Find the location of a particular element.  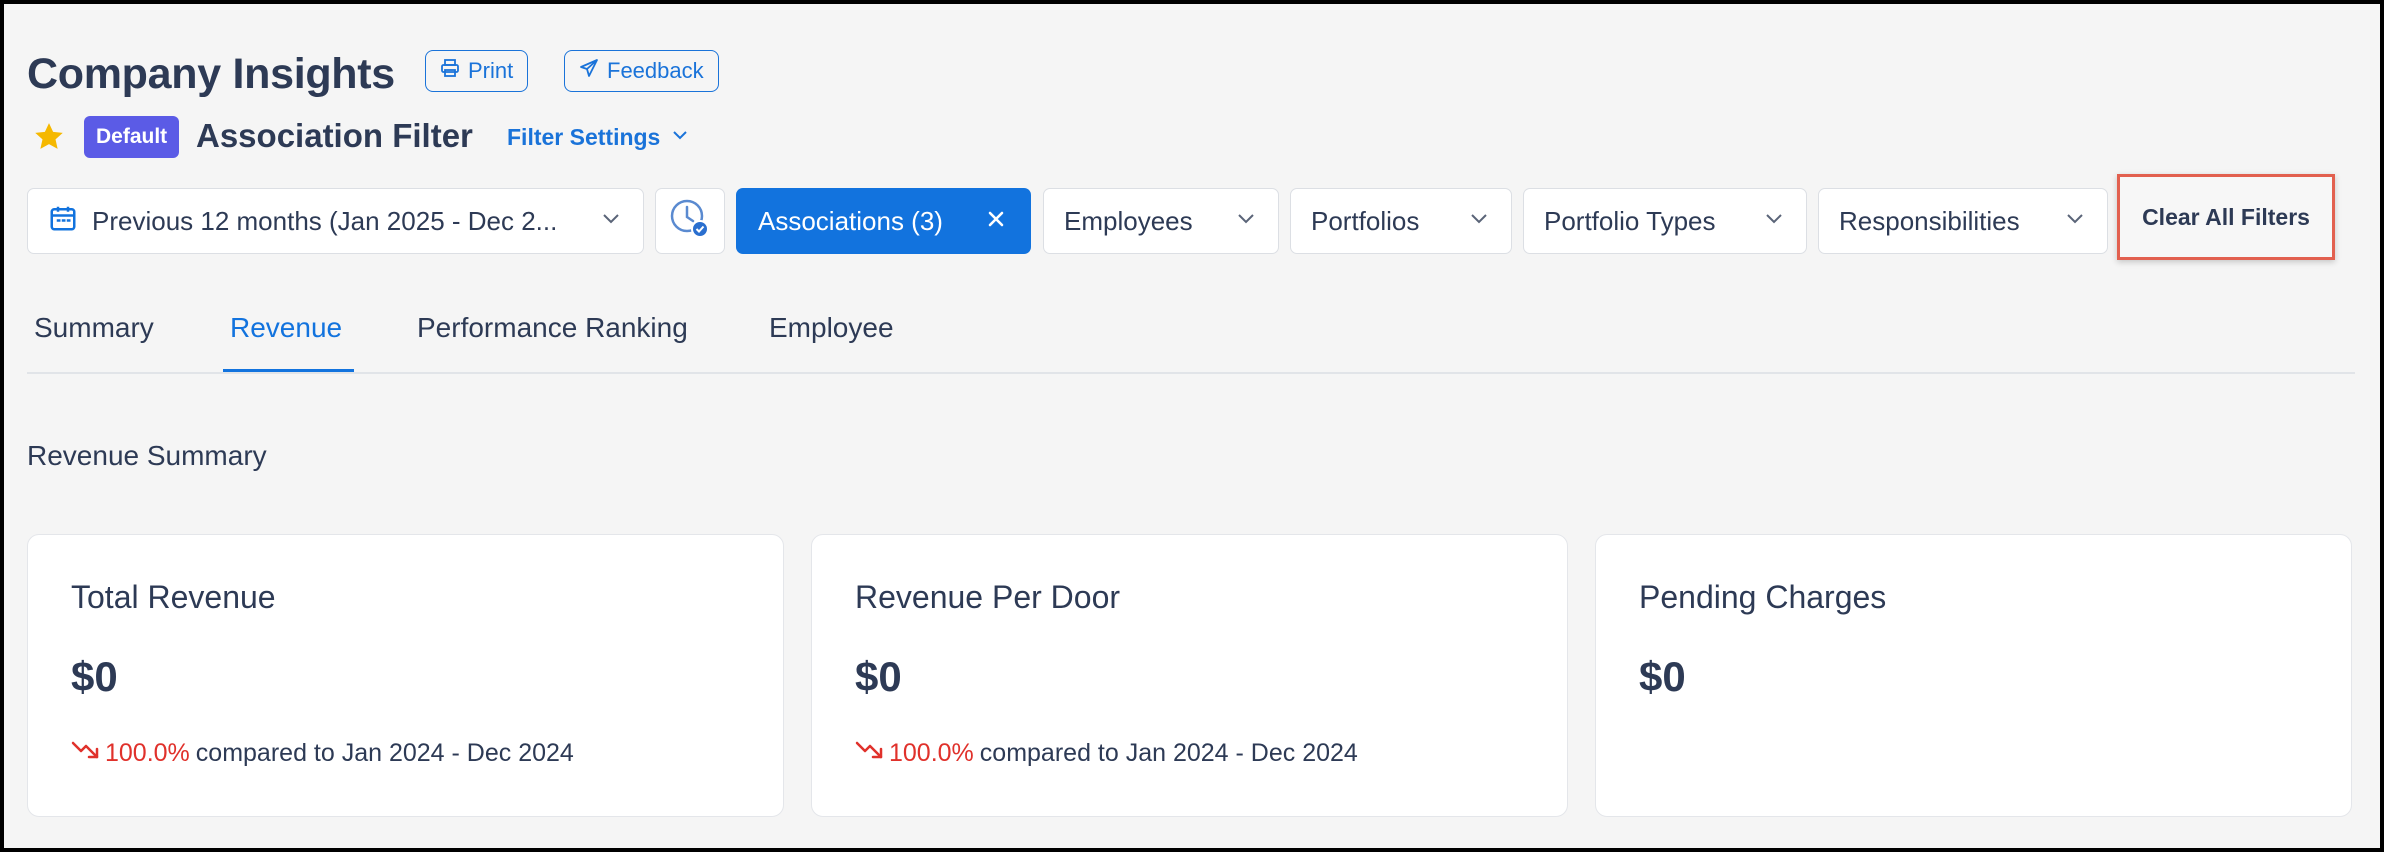

filter-settings-dropdown: Filter Settings is located at coordinates (598, 137).